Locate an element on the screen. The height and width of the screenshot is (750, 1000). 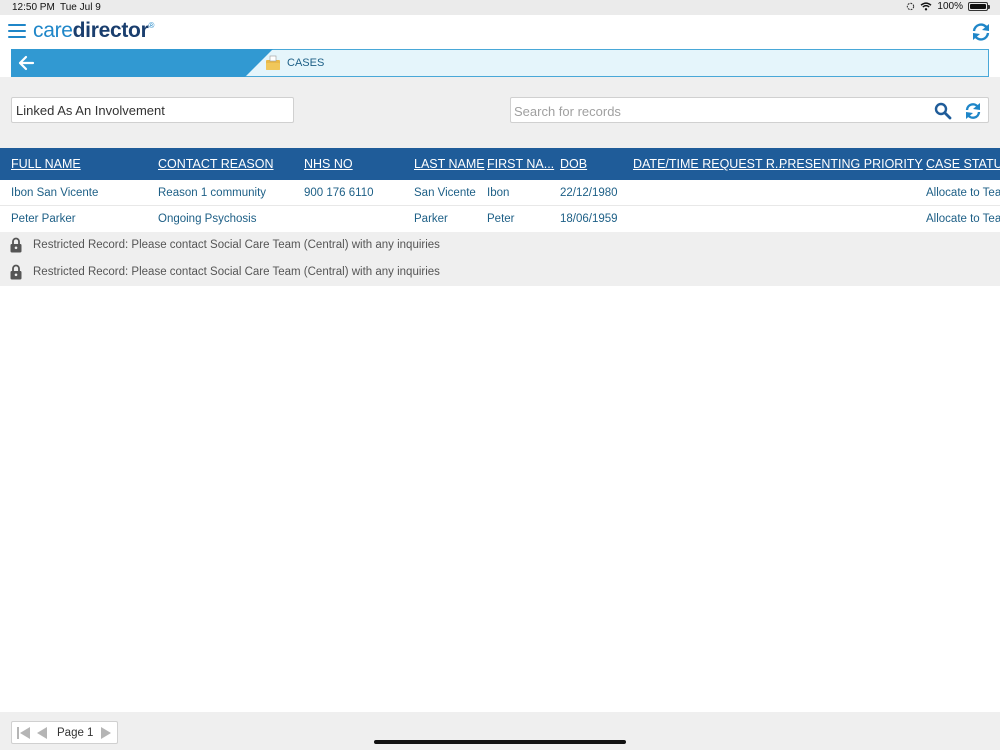
rotation-lock-icon is located at coordinates (911, 6).